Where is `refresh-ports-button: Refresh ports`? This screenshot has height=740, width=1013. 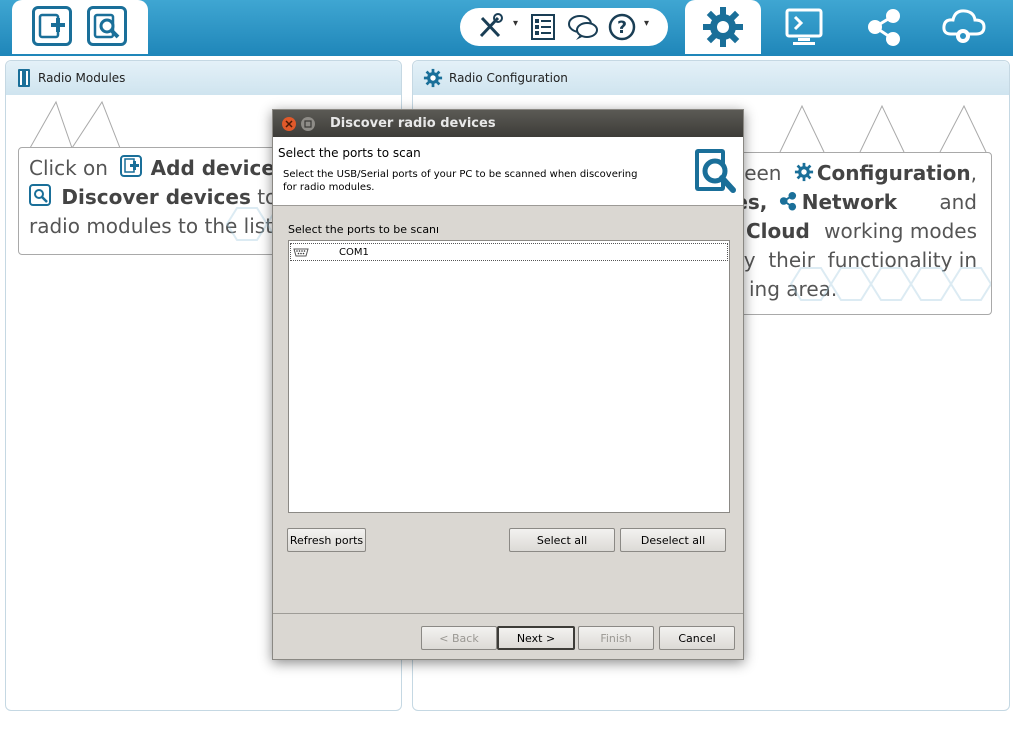 refresh-ports-button: Refresh ports is located at coordinates (326, 540).